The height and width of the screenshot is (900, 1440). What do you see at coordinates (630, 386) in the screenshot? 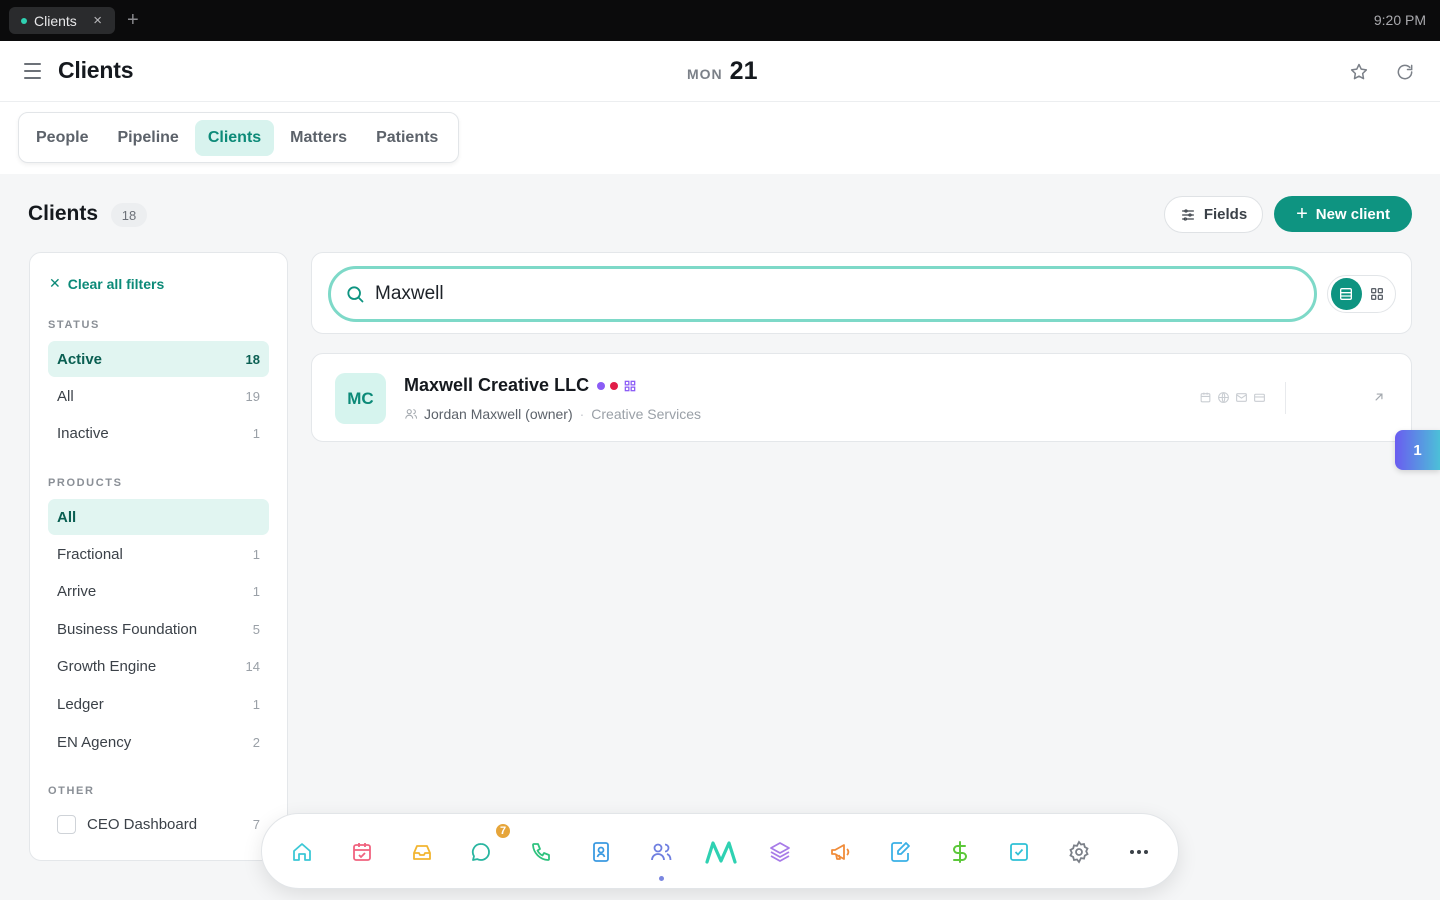
I see `apps-icon` at bounding box center [630, 386].